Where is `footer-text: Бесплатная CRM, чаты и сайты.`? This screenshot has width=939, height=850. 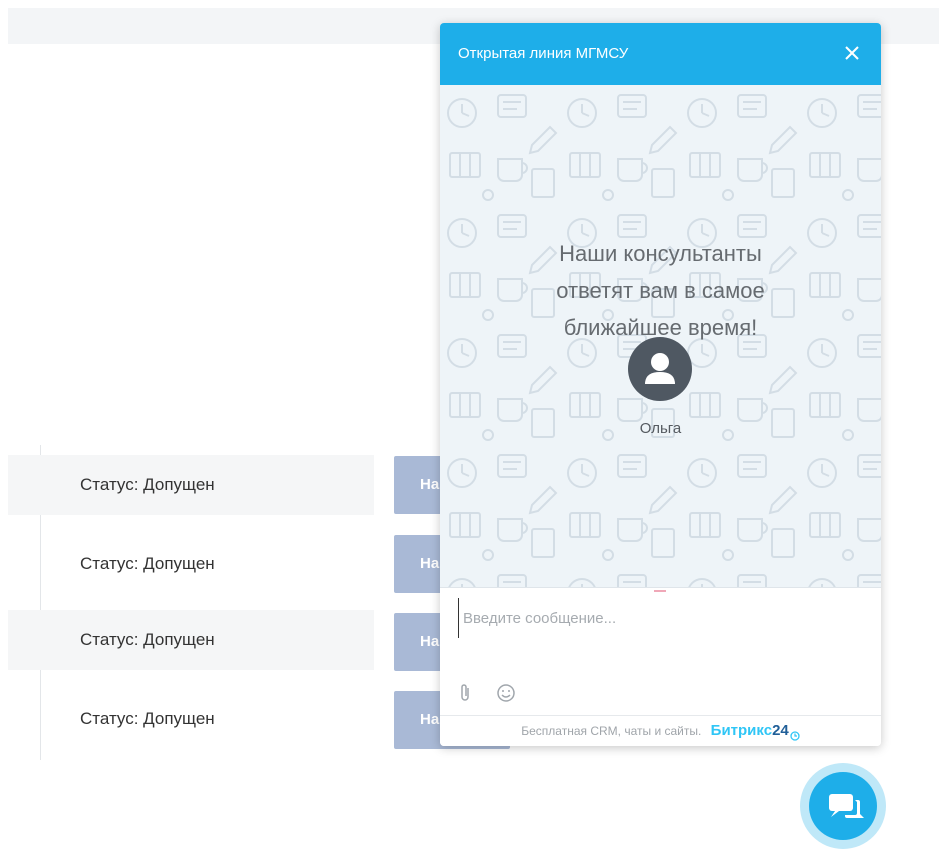 footer-text: Бесплатная CRM, чаты и сайты. is located at coordinates (611, 731).